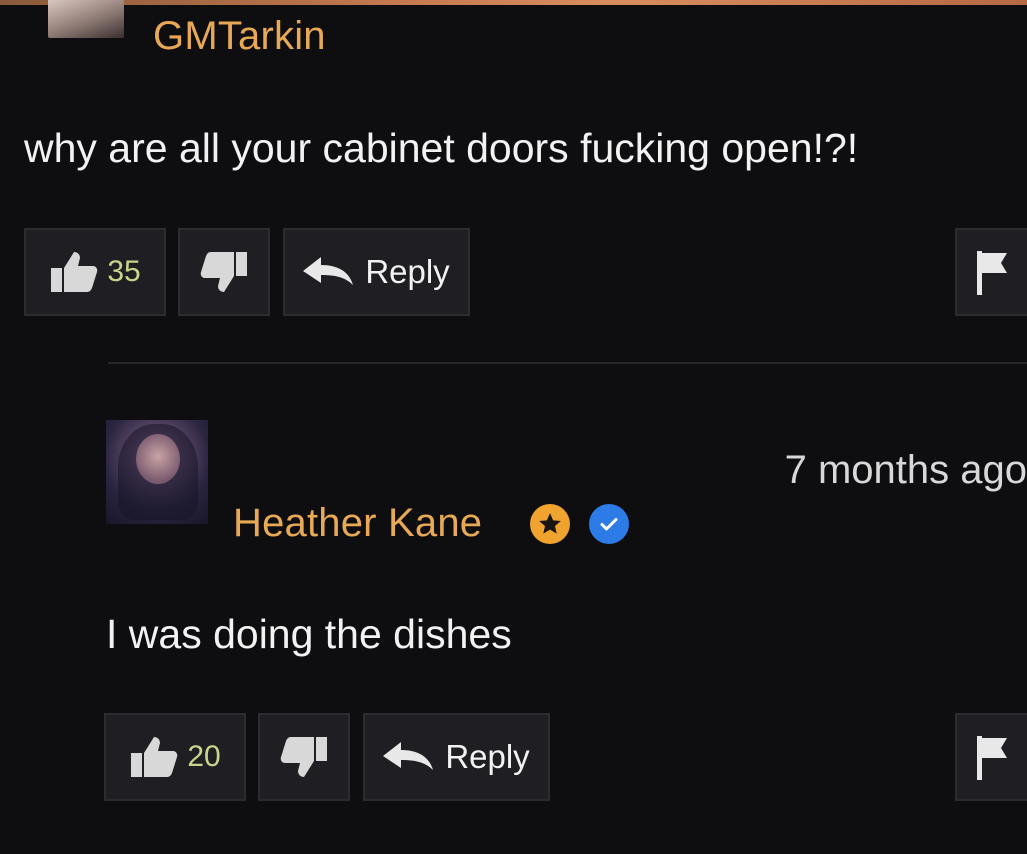 The width and height of the screenshot is (1027, 854). I want to click on comment-author: GMTarkin, so click(239, 36).